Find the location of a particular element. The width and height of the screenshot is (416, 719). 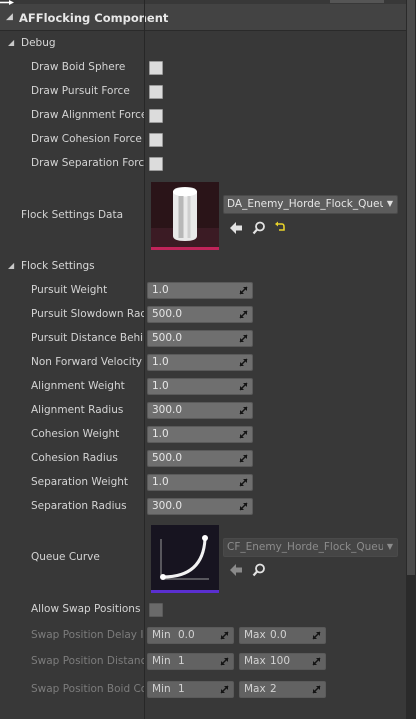

swap-boid-count-max-field: Max 2 is located at coordinates (282, 689).